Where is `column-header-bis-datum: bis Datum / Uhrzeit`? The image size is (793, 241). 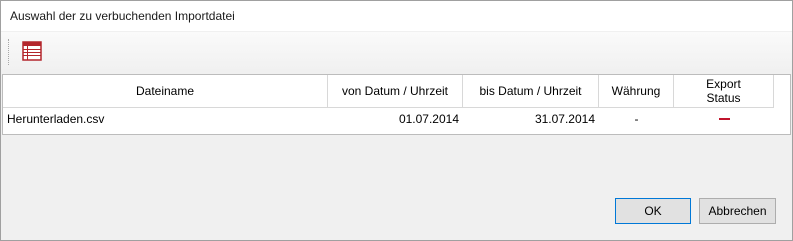
column-header-bis-datum: bis Datum / Uhrzeit is located at coordinates (531, 91).